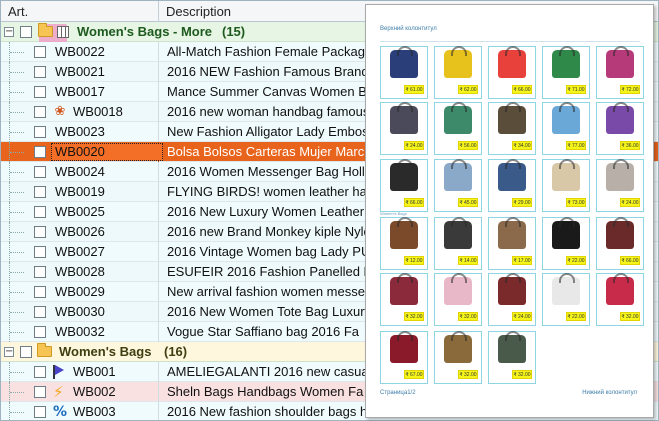 This screenshot has height=421, width=659. I want to click on product-description: 2016 new Brand Monkey kiple Nylo, so click(269, 231).